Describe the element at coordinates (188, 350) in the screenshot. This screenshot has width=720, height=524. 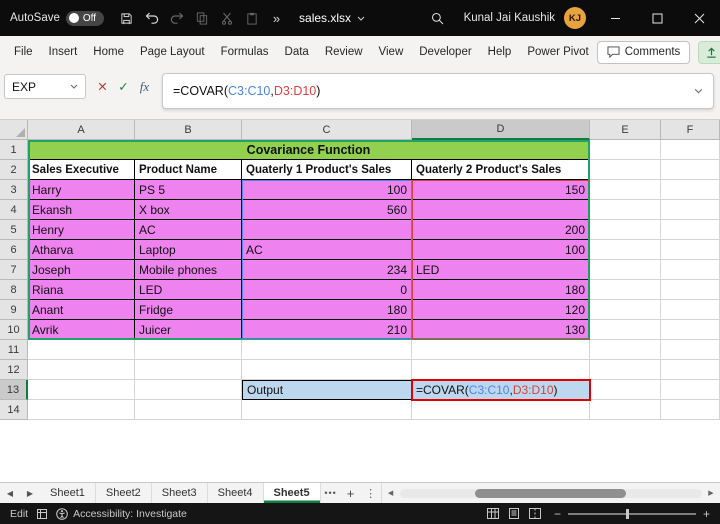
I see `cell-b11` at that location.